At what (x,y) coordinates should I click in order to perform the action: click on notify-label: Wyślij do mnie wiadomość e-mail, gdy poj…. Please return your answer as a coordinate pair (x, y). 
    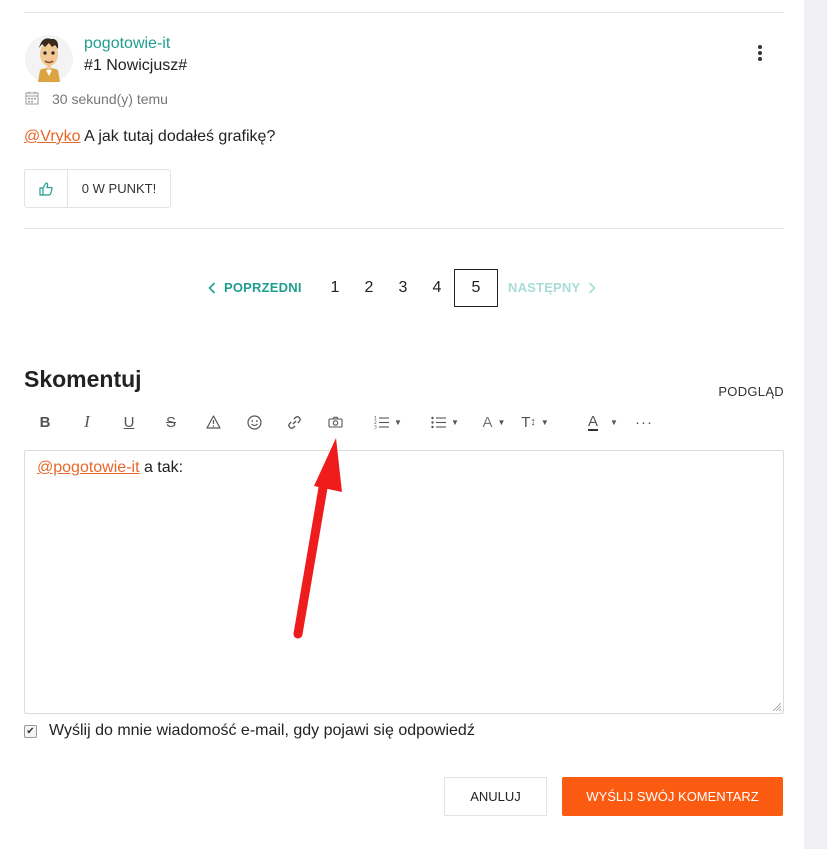
    Looking at the image, I should click on (262, 730).